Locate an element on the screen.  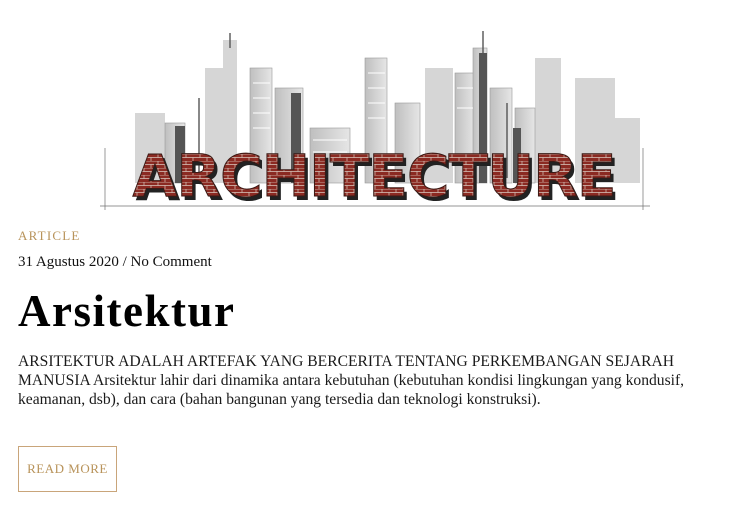
comments-link: No Comment is located at coordinates (171, 262).